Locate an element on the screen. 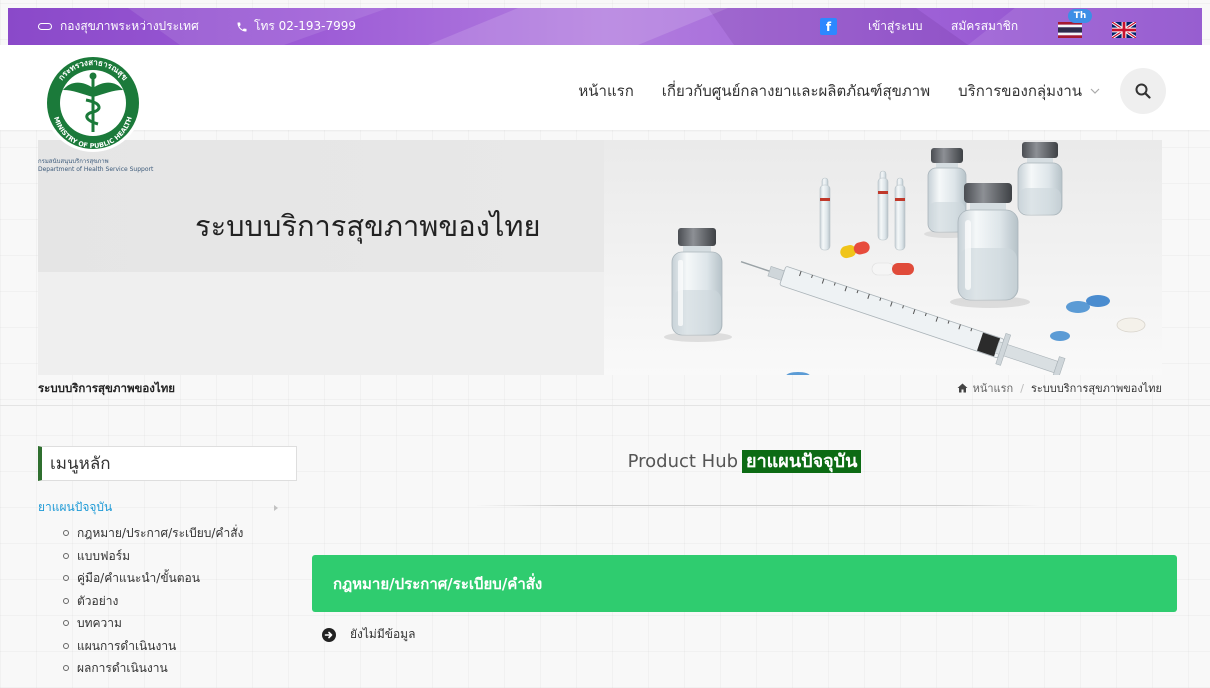  sidebar-item: ตัวอย่าง is located at coordinates (153, 601).